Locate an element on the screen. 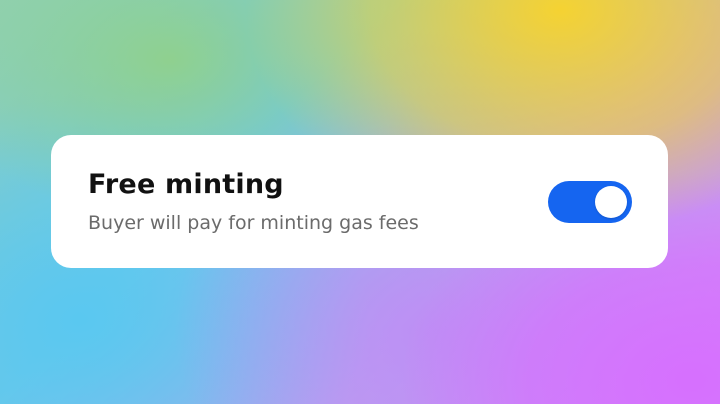 The image size is (720, 404). setting-description: Buyer will pay for minting gas fees is located at coordinates (253, 223).